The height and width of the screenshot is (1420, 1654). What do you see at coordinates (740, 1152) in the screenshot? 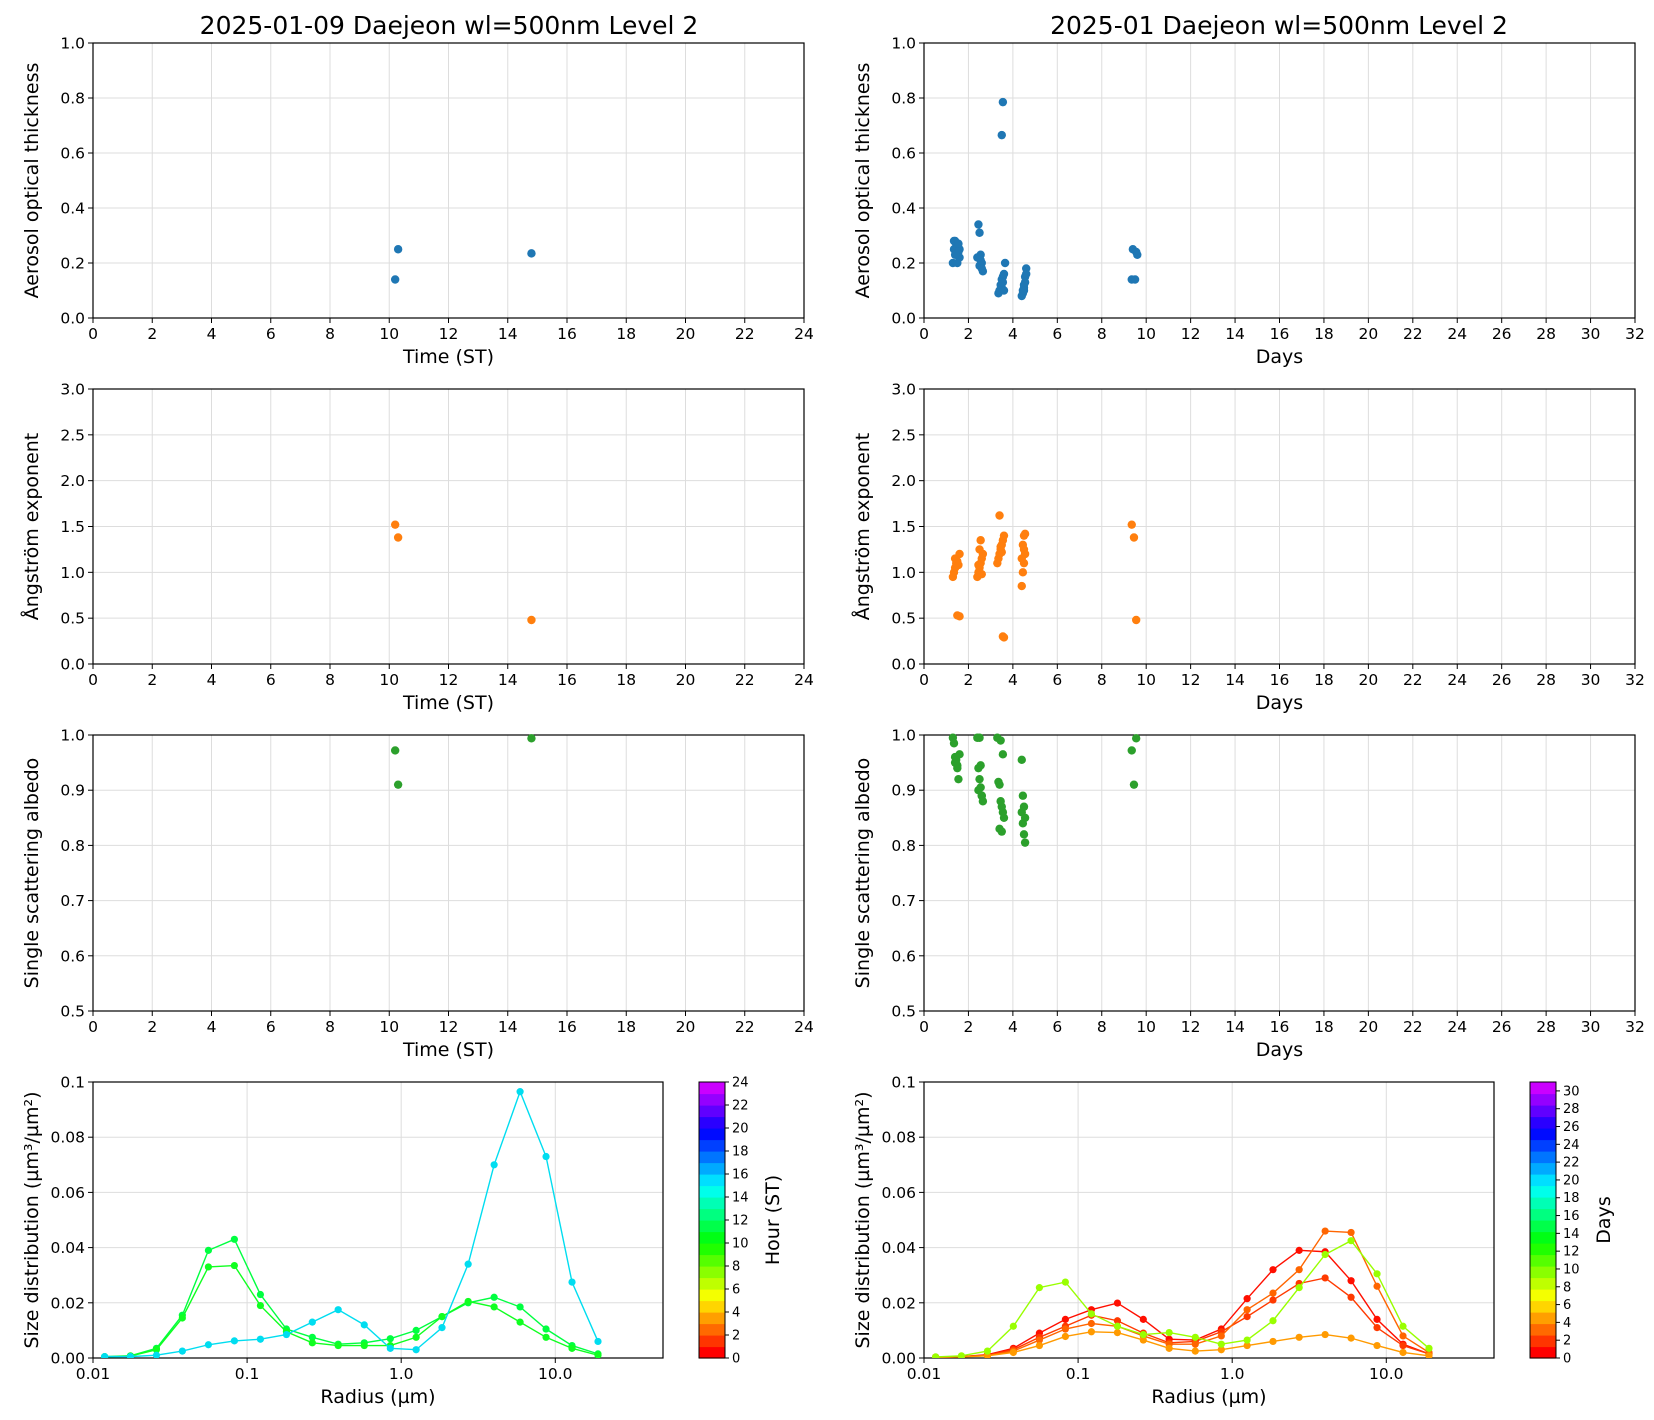
I see `colorbar-tick-label: 18` at bounding box center [740, 1152].